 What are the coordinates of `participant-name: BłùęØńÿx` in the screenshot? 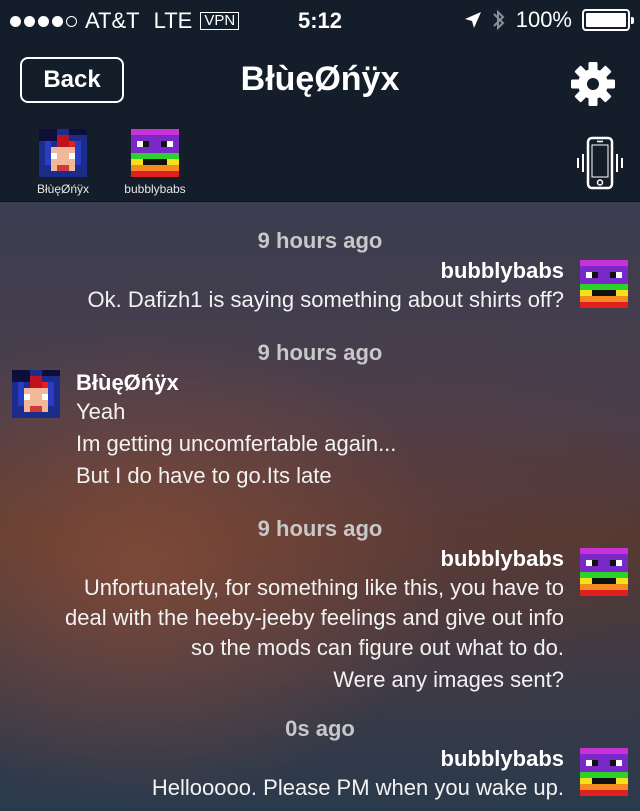 It's located at (63, 189).